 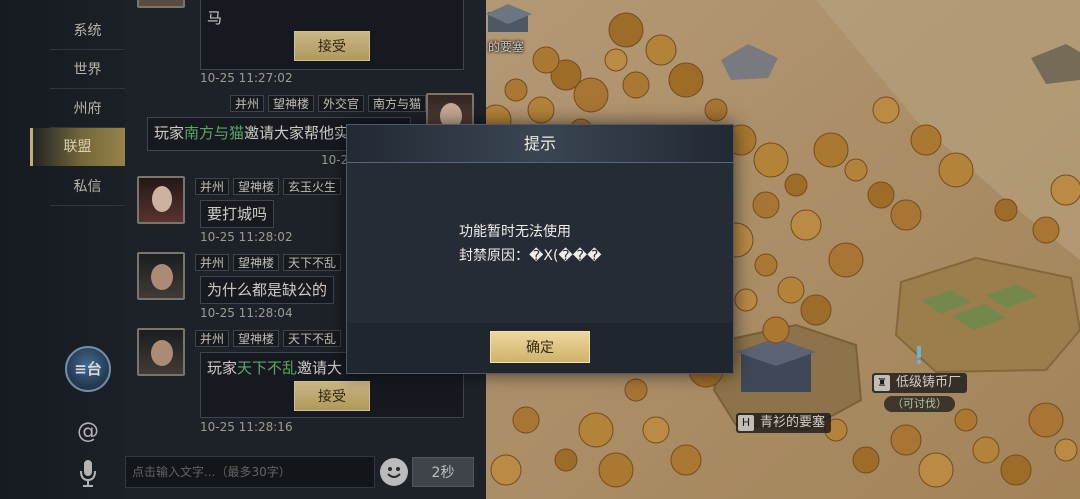 I want to click on dialog-title: 提示, so click(x=539, y=143).